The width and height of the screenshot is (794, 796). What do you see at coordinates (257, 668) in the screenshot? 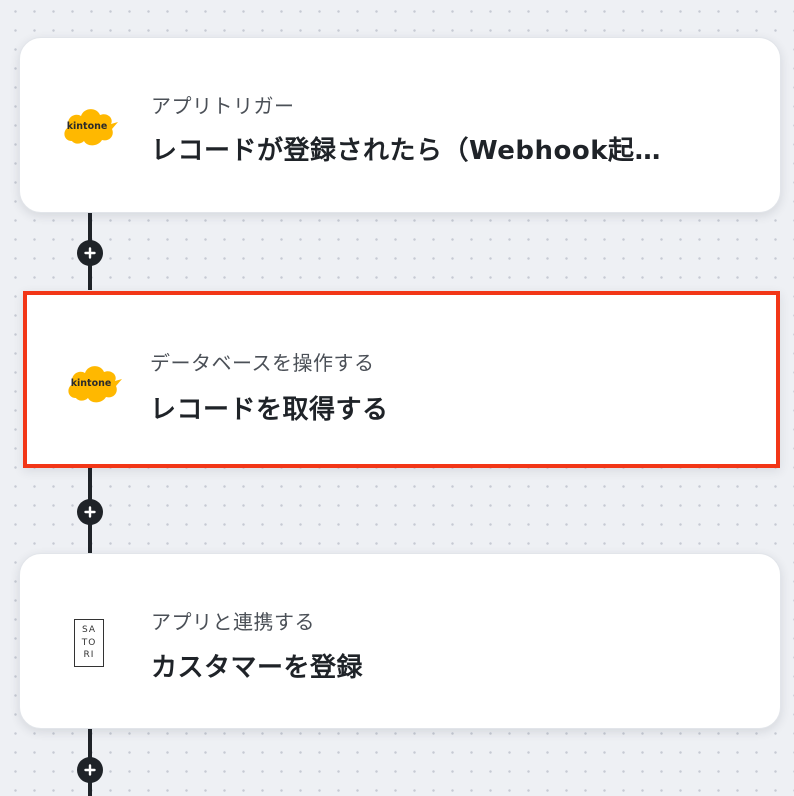
I see `step-title: カスタマーを登録` at bounding box center [257, 668].